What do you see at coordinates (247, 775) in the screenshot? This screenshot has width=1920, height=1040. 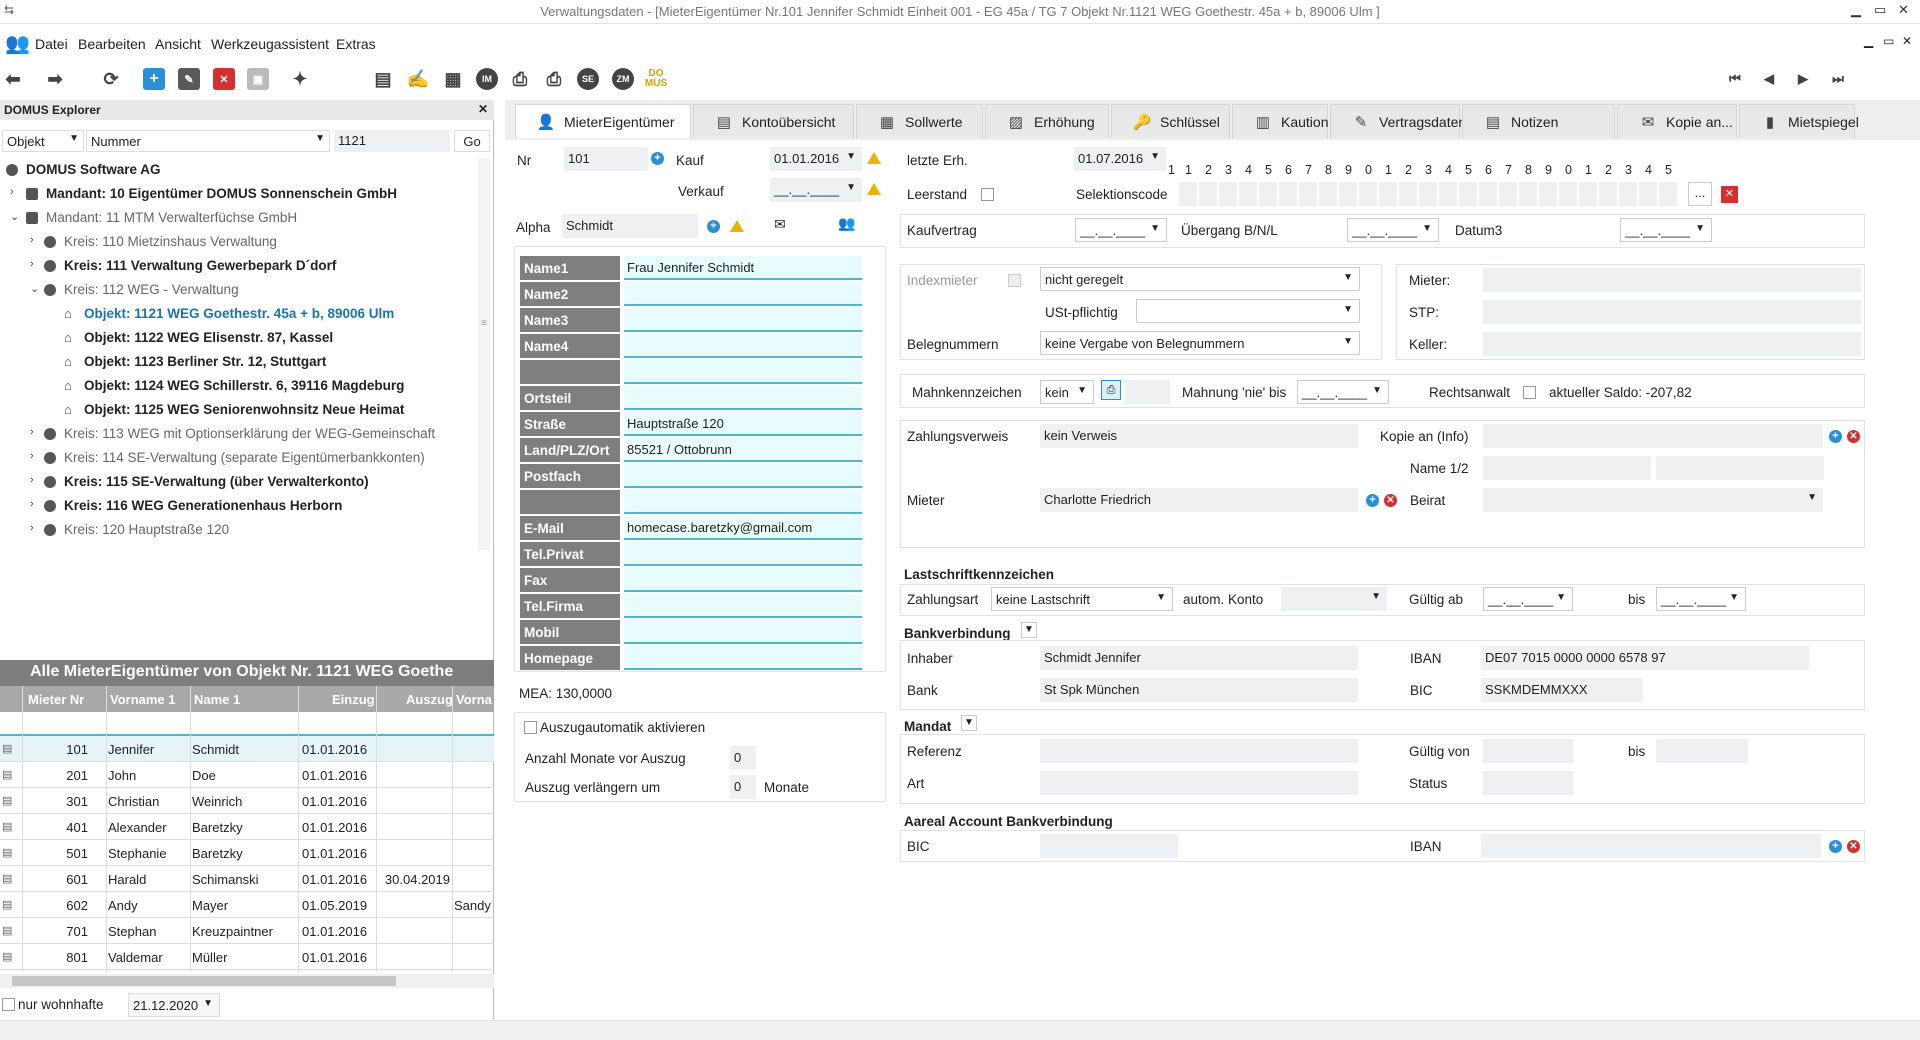 I see `table-row: ▤ 201 John Doe 01.01.2016` at bounding box center [247, 775].